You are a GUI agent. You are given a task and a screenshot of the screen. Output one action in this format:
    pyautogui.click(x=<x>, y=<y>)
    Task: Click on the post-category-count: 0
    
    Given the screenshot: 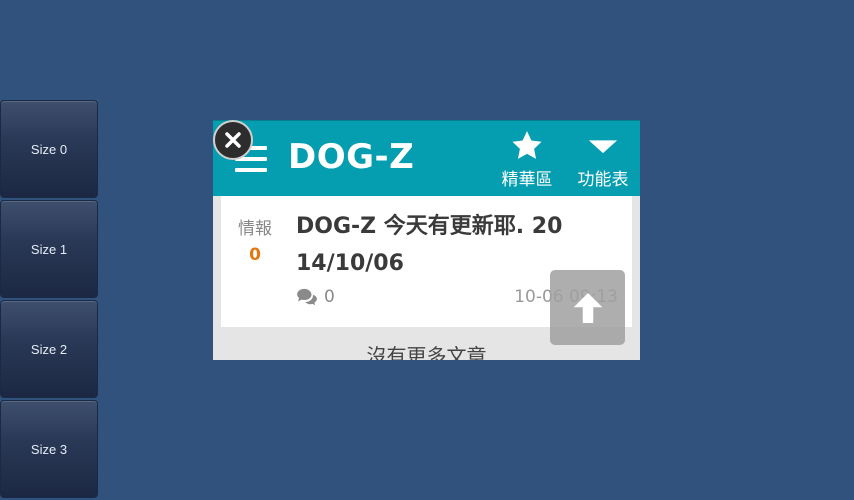 What is the action you would take?
    pyautogui.click(x=255, y=255)
    